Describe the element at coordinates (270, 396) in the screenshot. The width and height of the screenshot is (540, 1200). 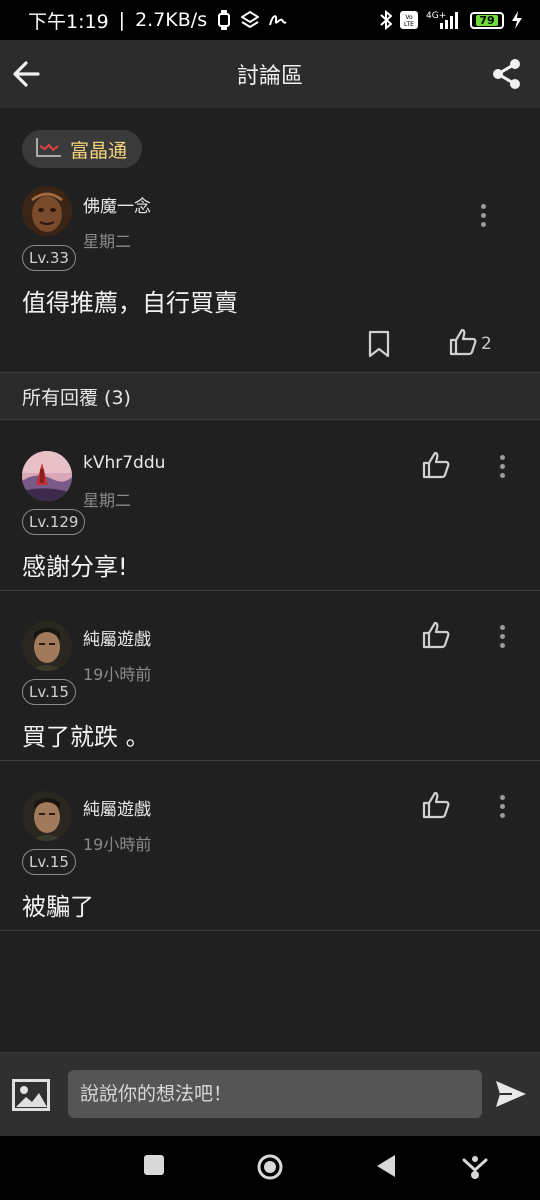
I see `replies-header: 所有回覆 (3)` at that location.